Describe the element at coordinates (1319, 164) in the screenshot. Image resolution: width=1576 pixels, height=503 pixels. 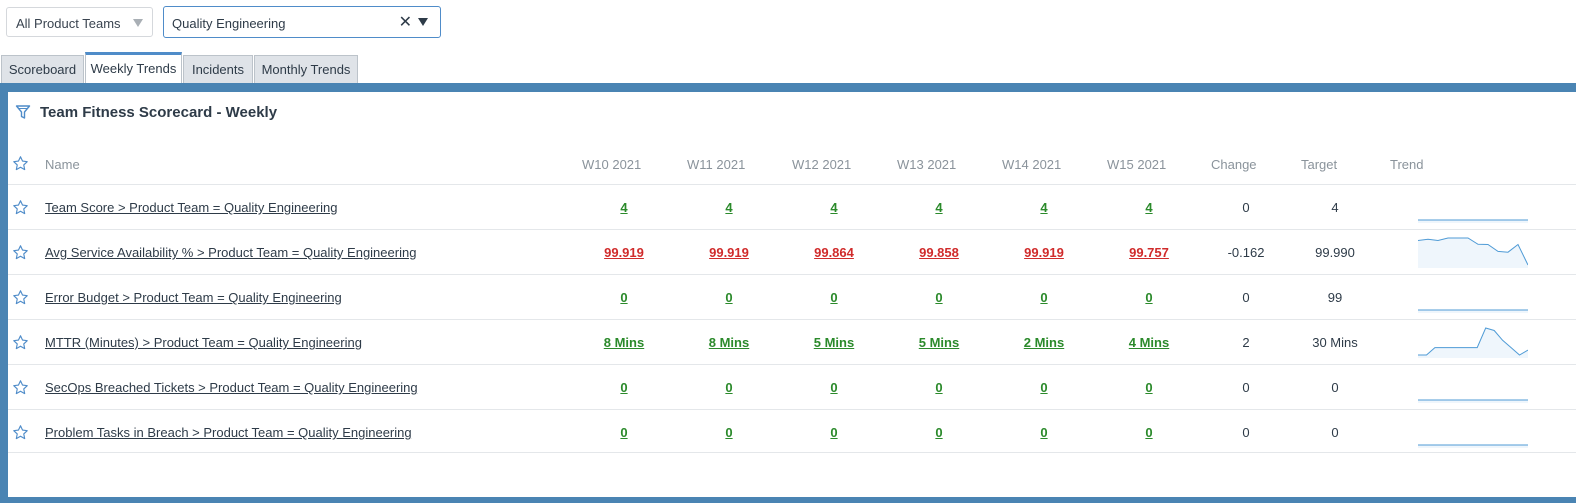
I see `column-header-target: Target` at that location.